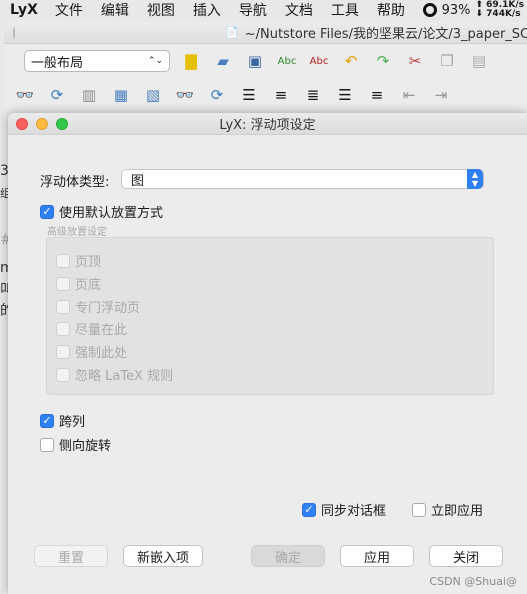 Image resolution: width=527 pixels, height=594 pixels. What do you see at coordinates (415, 61) in the screenshot?
I see `cut-icon: ✂` at bounding box center [415, 61].